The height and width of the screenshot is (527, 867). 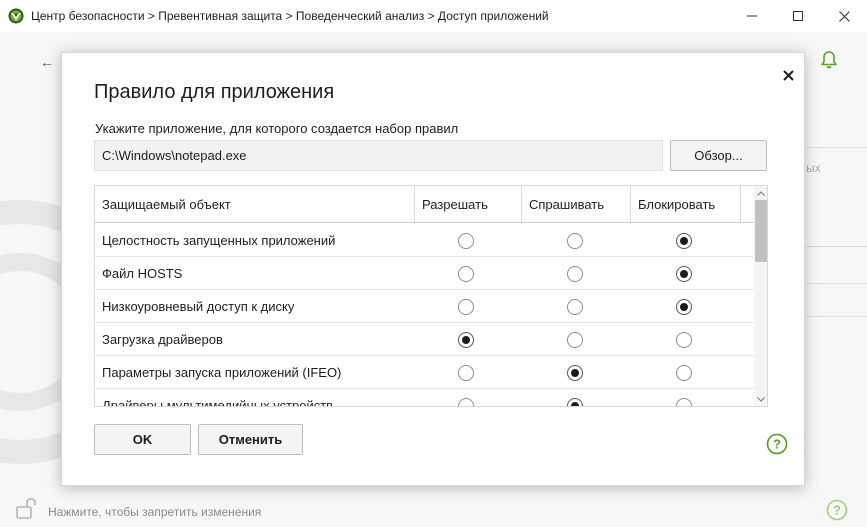 I want to click on back-arrow-icon: ←, so click(x=47, y=62).